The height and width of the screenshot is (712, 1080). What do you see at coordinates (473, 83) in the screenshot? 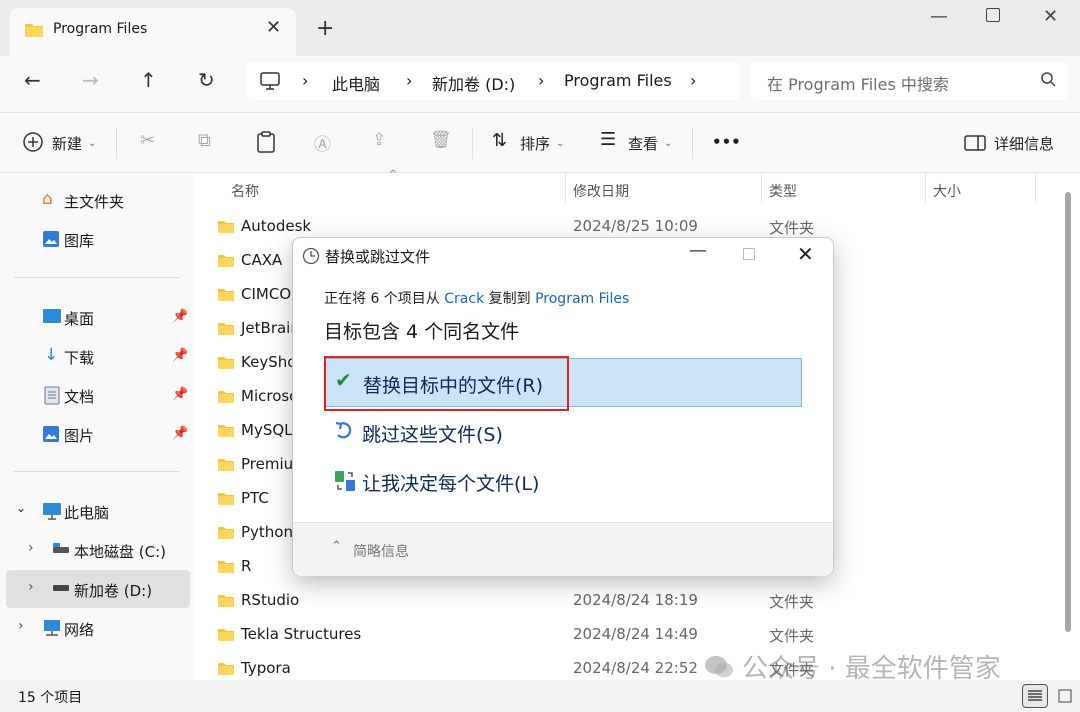
I see `breadcrumb-volume-d: 新加卷 (D:)` at bounding box center [473, 83].